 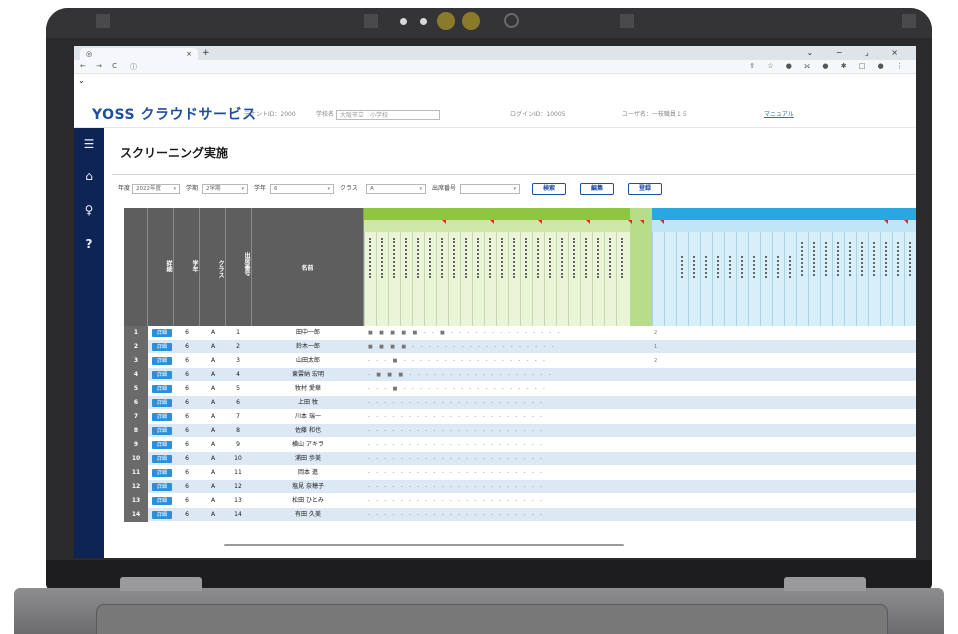 I want to click on class-select: A, so click(x=396, y=189).